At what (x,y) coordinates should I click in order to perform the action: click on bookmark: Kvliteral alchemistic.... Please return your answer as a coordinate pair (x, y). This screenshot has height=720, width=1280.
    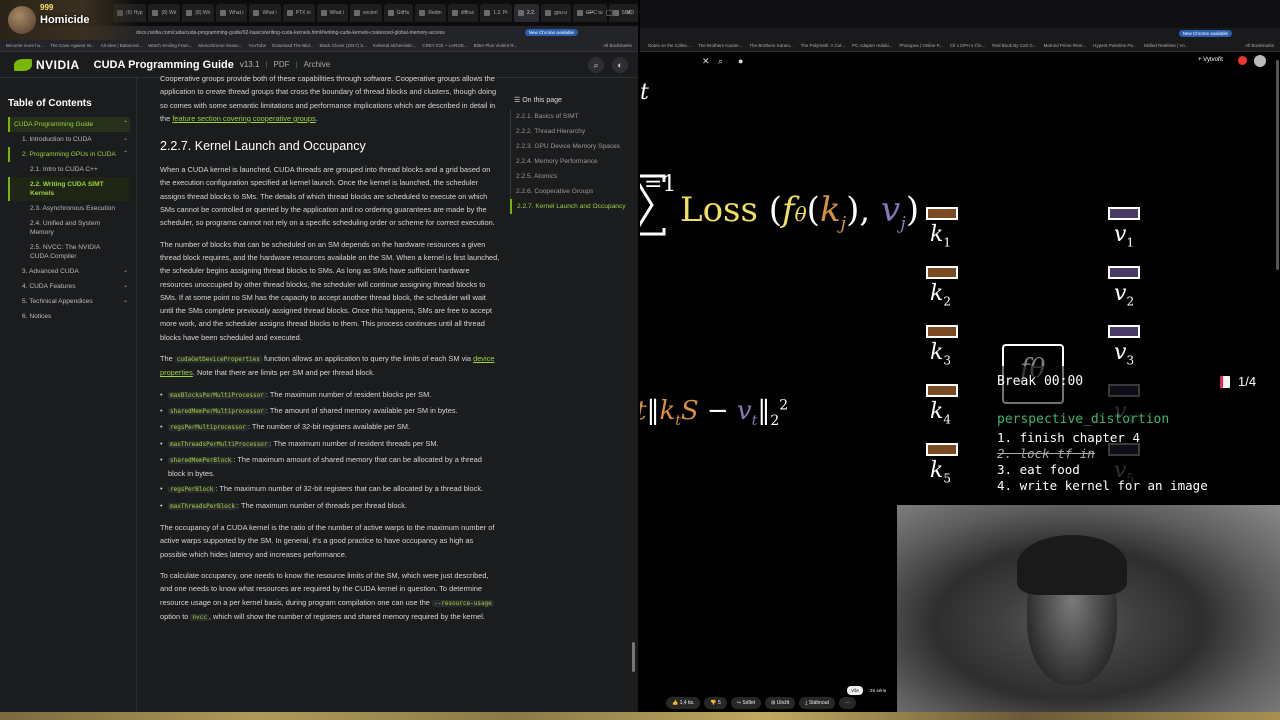
    Looking at the image, I should click on (394, 45).